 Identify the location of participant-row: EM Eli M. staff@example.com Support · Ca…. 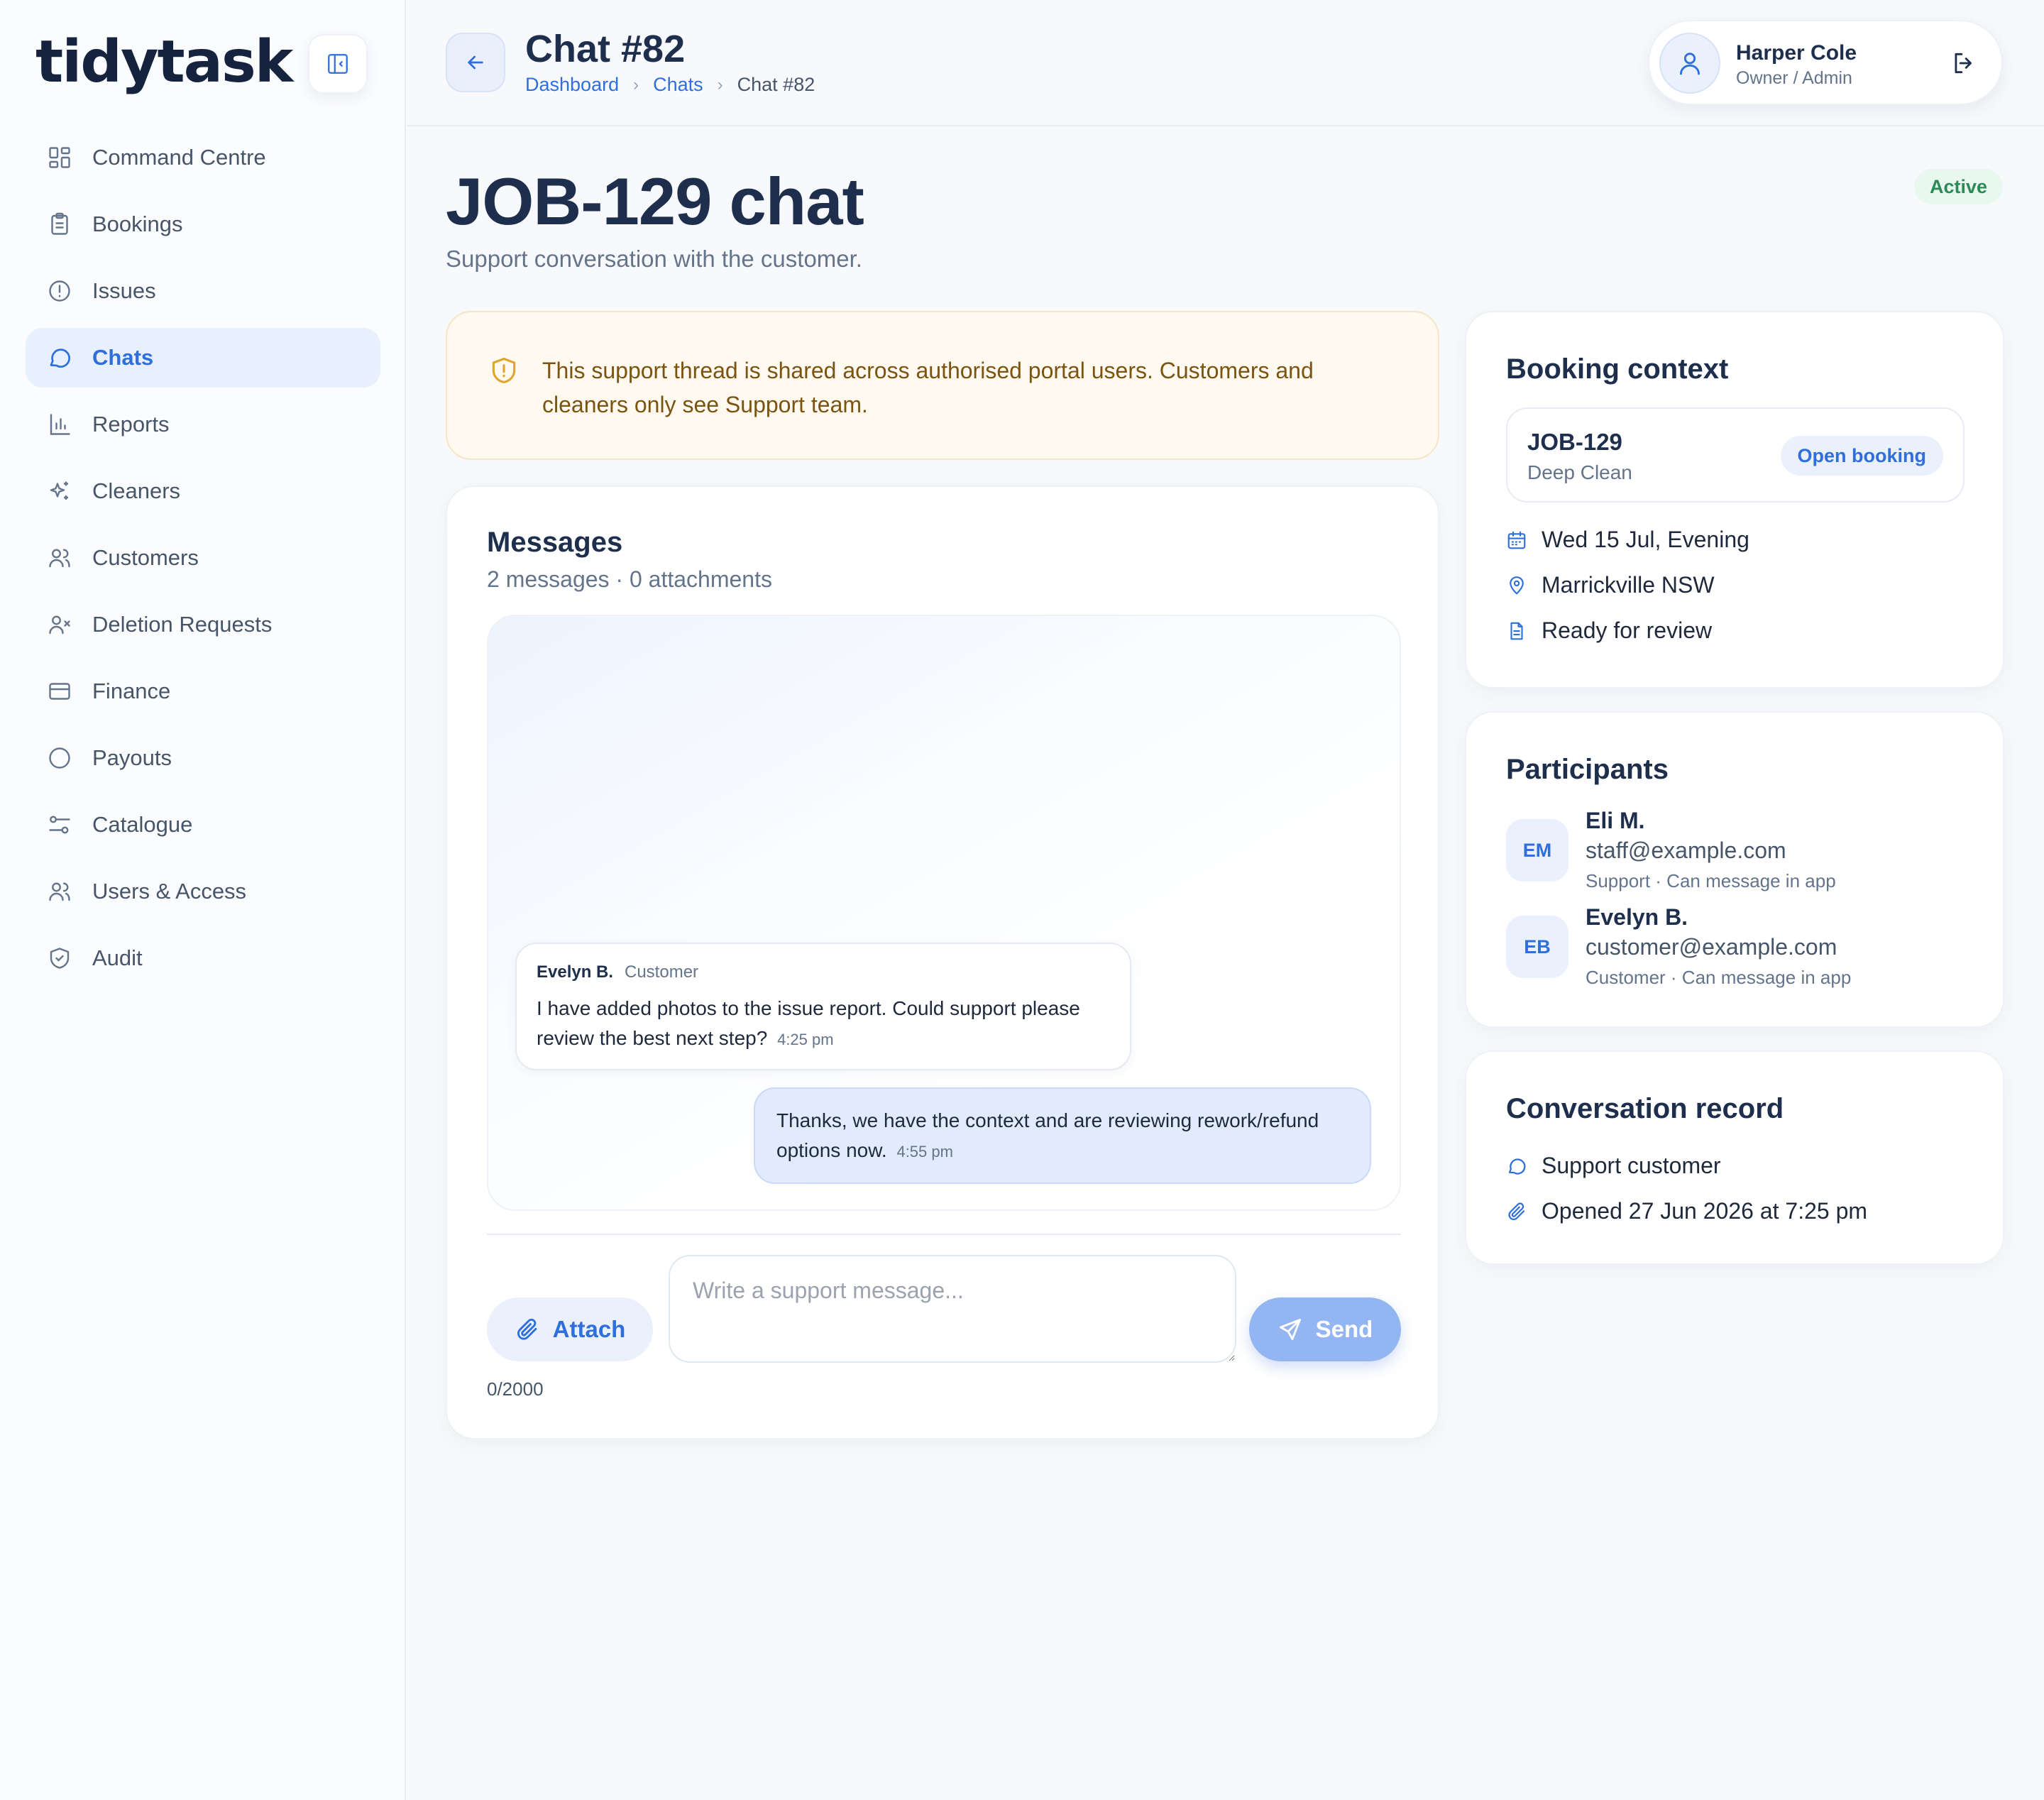
(1736, 856).